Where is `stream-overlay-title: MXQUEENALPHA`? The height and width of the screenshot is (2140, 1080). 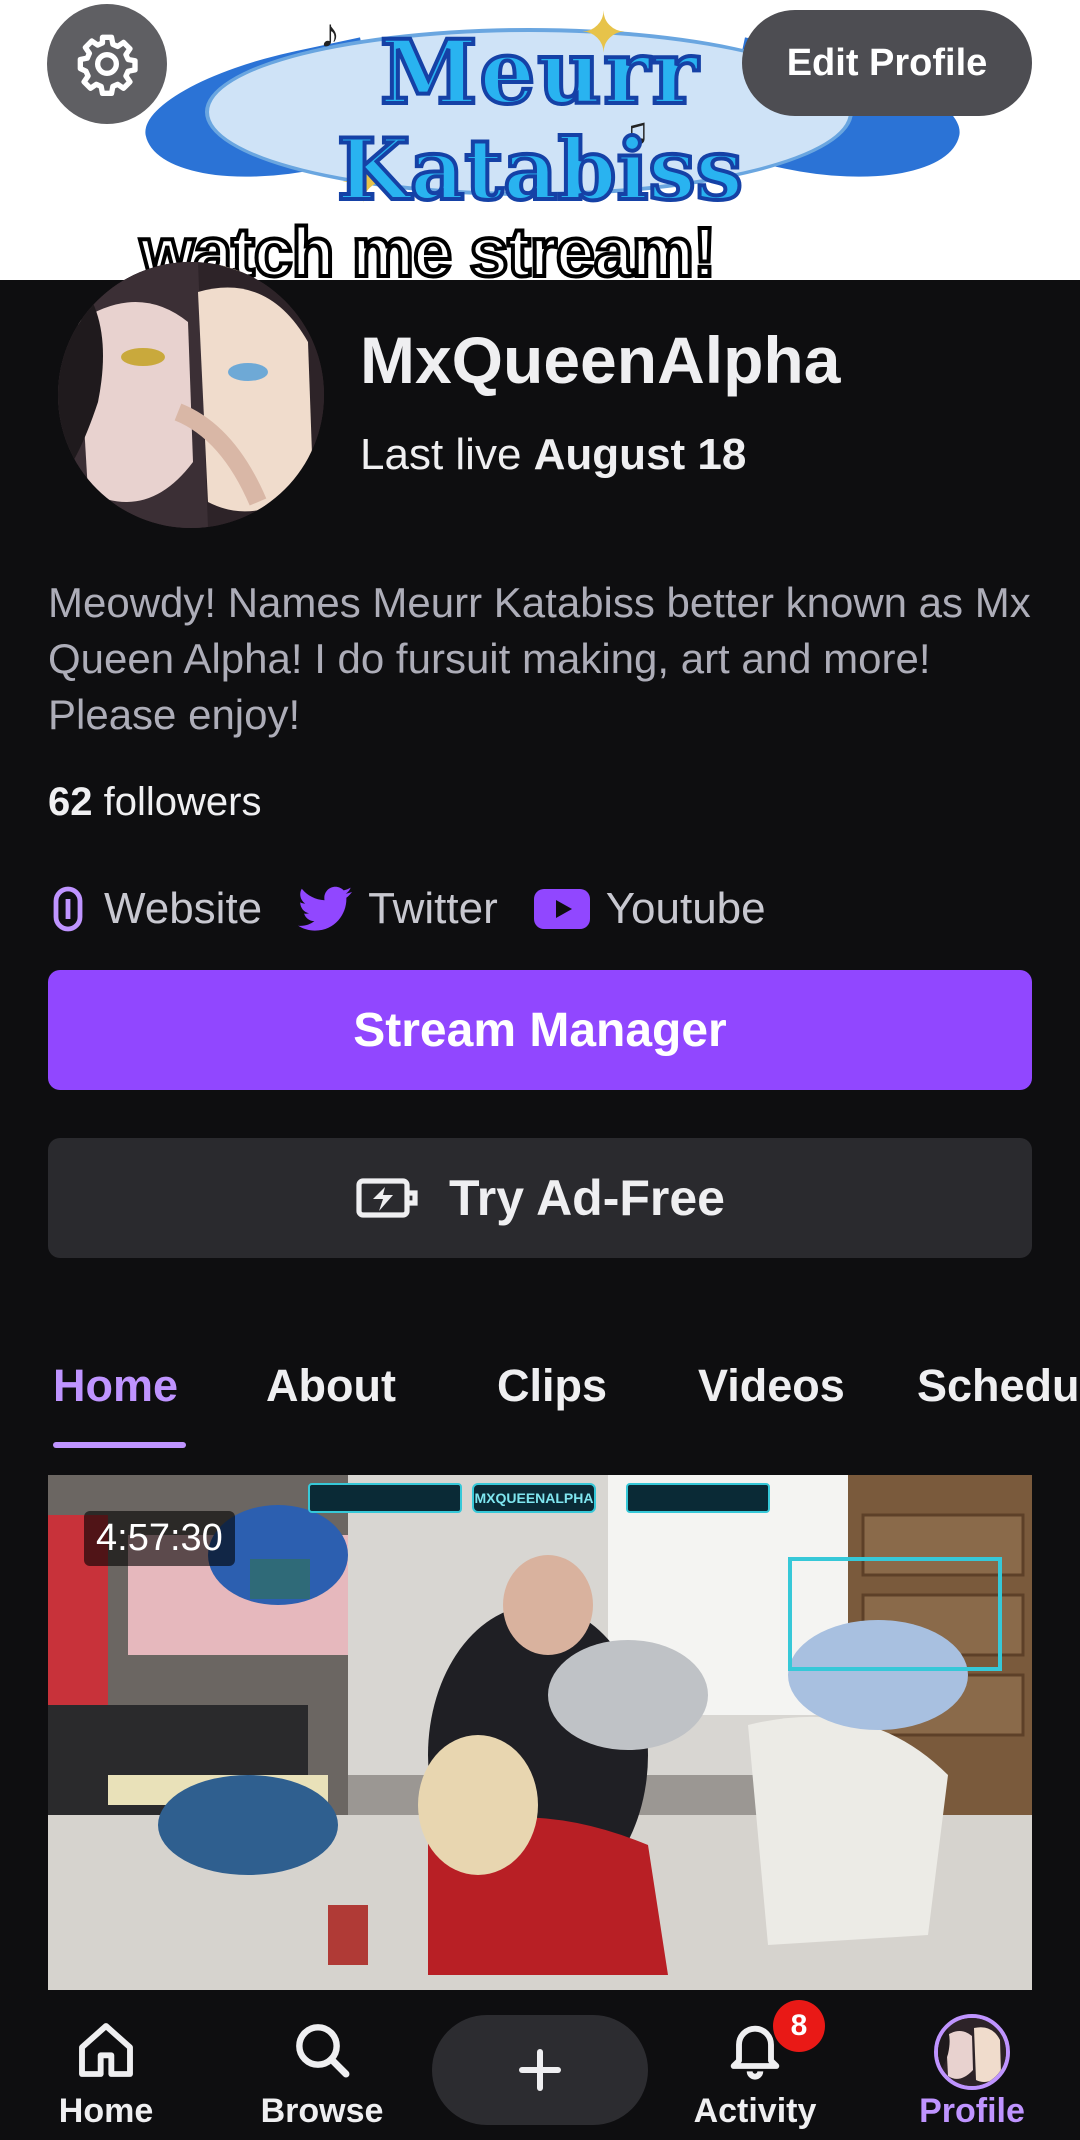 stream-overlay-title: MXQUEENALPHA is located at coordinates (534, 1498).